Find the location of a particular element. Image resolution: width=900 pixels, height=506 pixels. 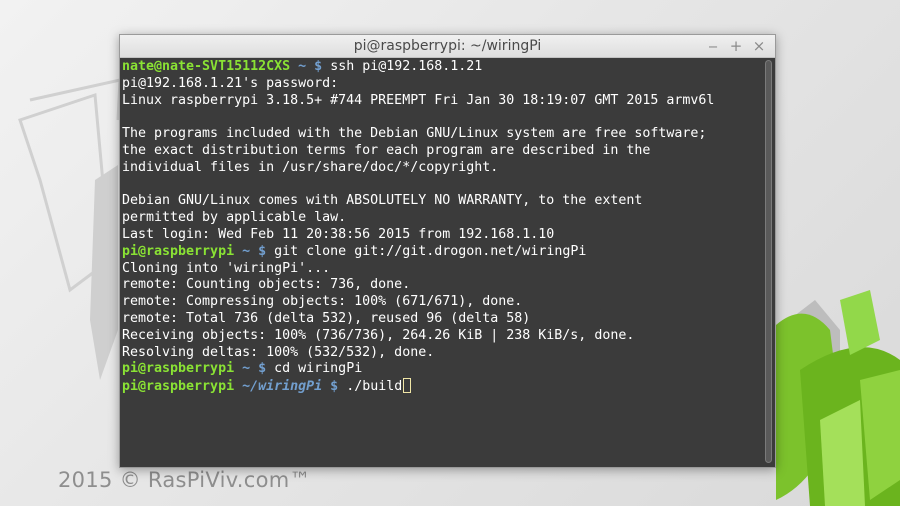

window-title: pi@raspberrypi: ~/wiringPi is located at coordinates (447, 46).